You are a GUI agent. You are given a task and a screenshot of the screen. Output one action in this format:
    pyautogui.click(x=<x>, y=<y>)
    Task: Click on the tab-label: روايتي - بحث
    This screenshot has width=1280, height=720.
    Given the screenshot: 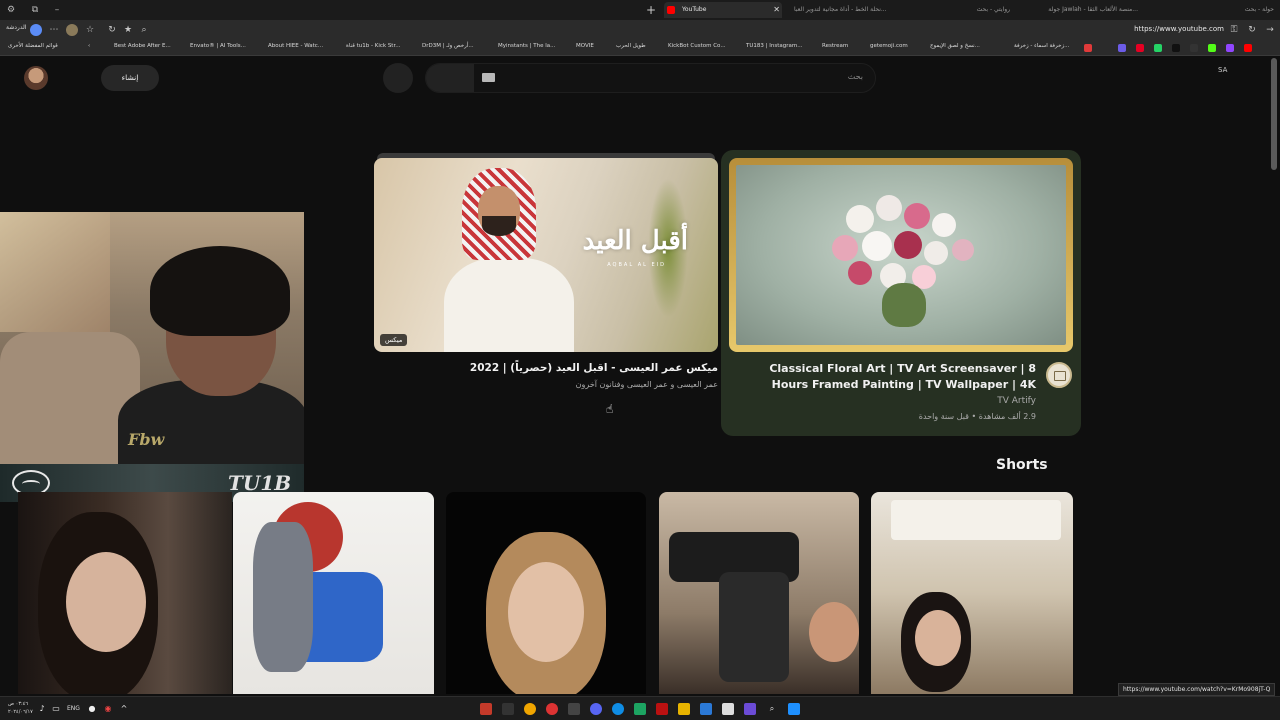 What is the action you would take?
    pyautogui.click(x=993, y=9)
    